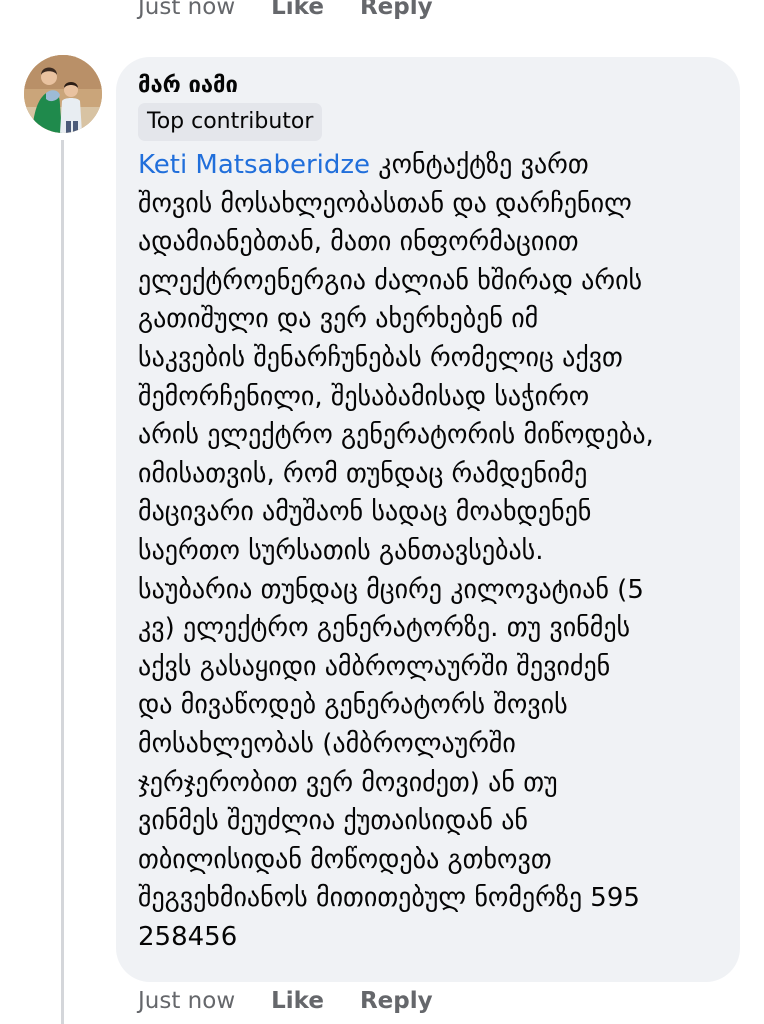  Describe the element at coordinates (338, 319) in the screenshot. I see `comment-line: გათიშული და ვერ ახერხებენ იმ` at that location.